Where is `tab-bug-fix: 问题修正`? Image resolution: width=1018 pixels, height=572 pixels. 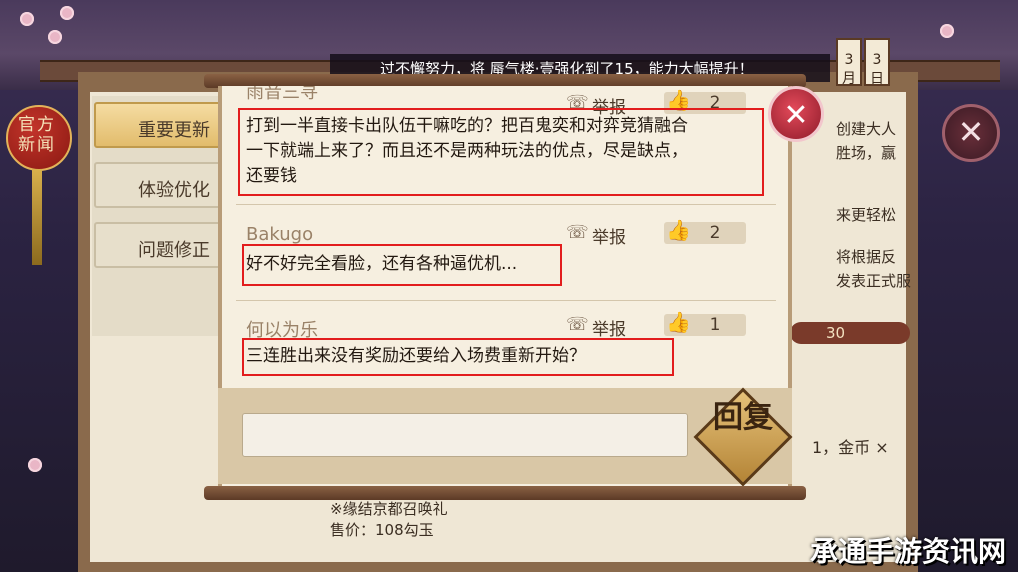 tab-bug-fix: 问题修正 is located at coordinates (159, 245).